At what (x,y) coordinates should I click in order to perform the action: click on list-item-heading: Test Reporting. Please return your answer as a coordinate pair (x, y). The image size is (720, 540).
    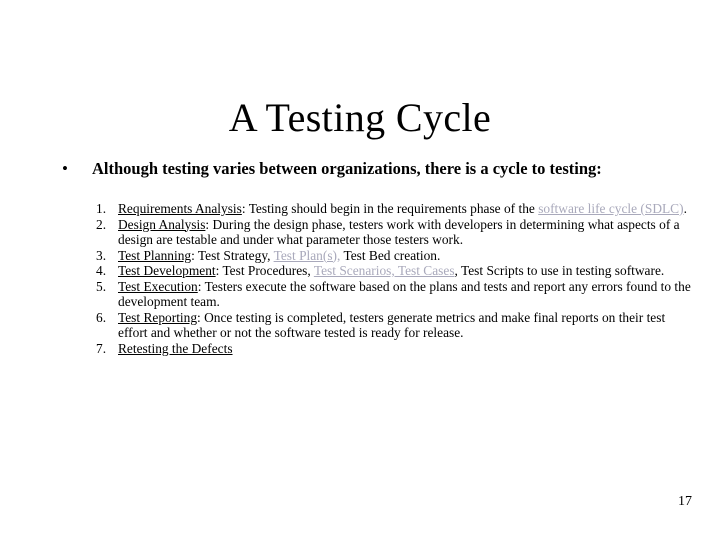
    Looking at the image, I should click on (158, 317).